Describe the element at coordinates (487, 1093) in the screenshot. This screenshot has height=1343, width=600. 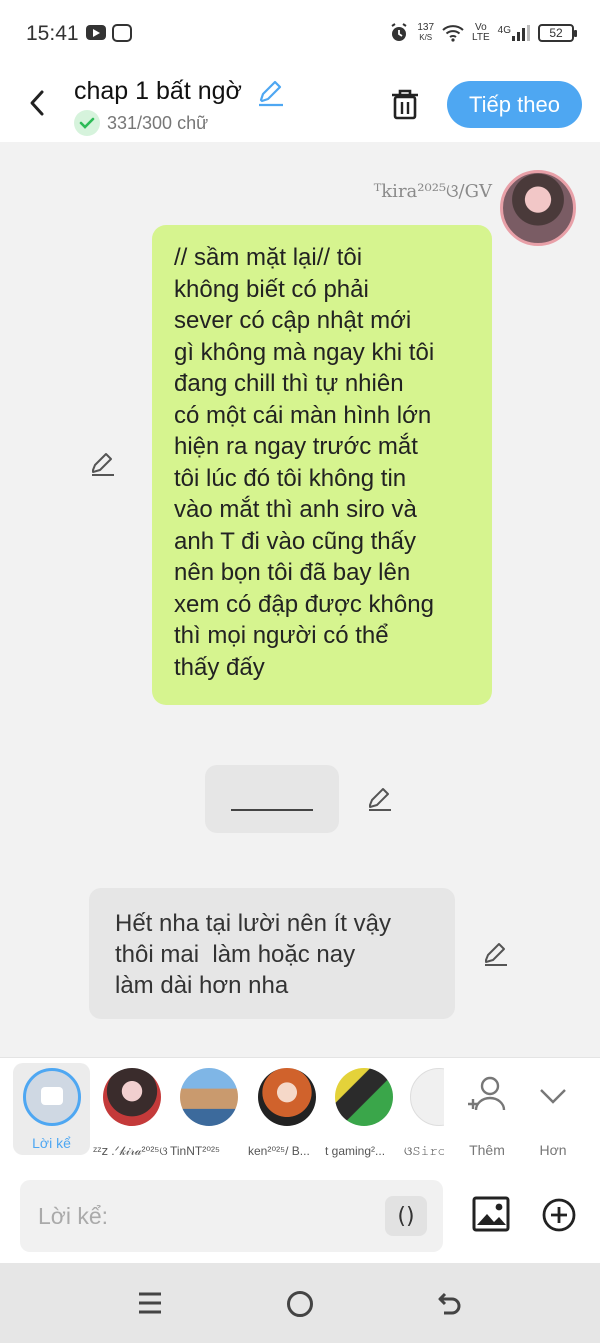
I see `add-user-icon` at that location.